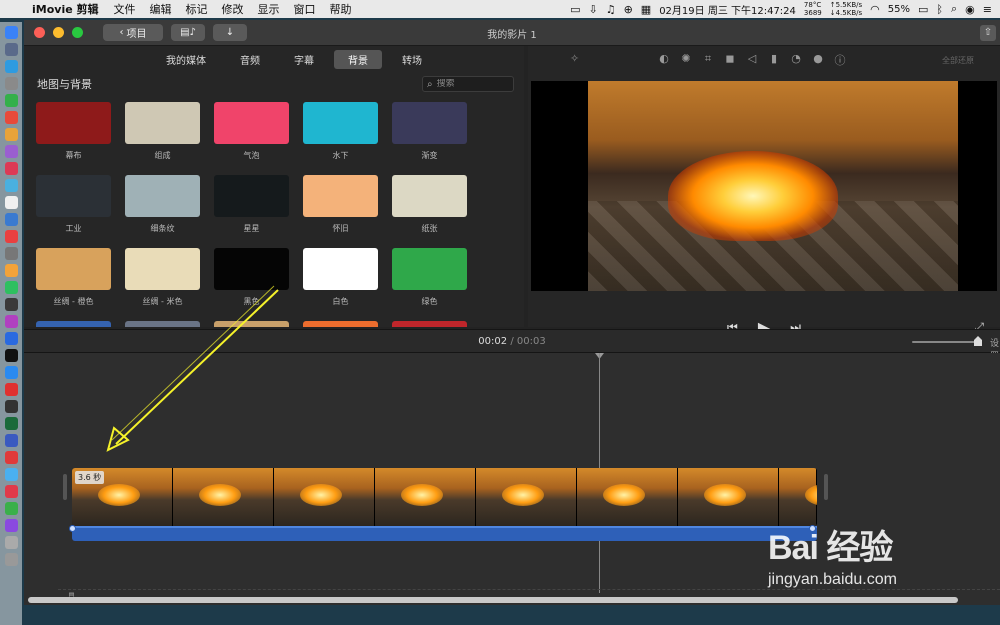  Describe the element at coordinates (954, 9) in the screenshot. I see `search-spotlight-icon: ⌕` at that location.